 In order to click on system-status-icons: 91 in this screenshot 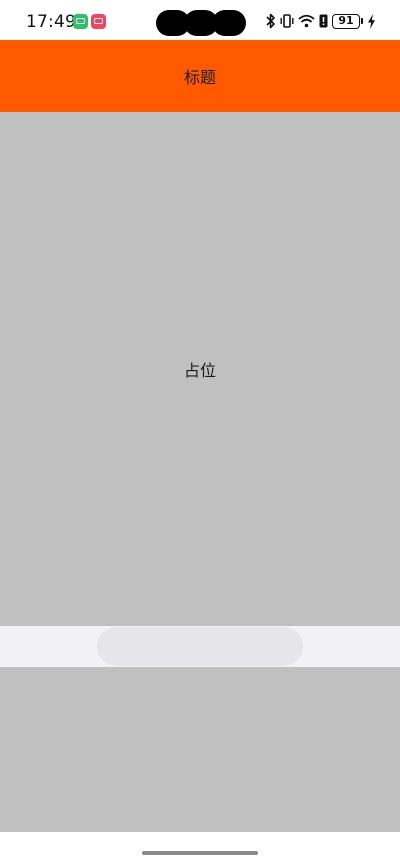, I will do `click(321, 21)`.